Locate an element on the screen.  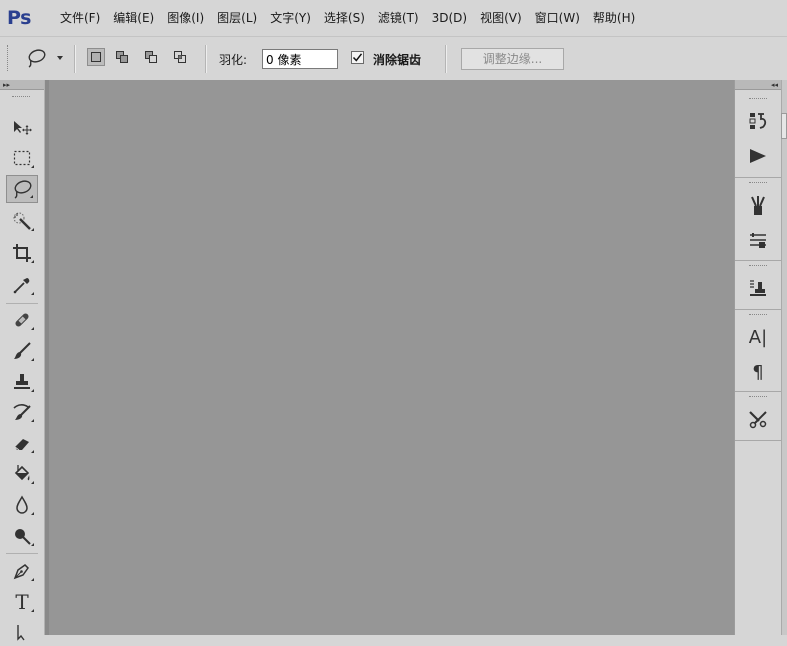
eraser-tool is located at coordinates (22, 443).